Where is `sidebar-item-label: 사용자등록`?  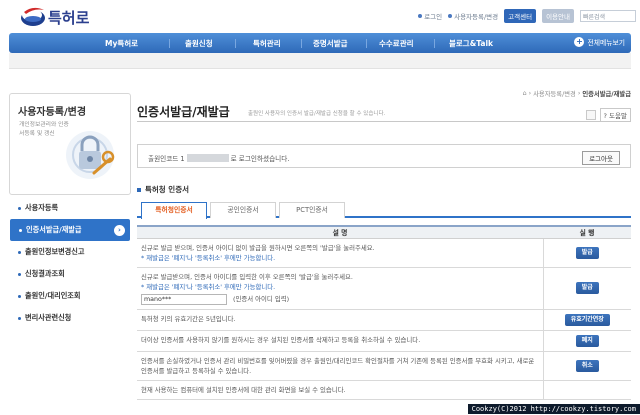 sidebar-item-label: 사용자등록 is located at coordinates (42, 207).